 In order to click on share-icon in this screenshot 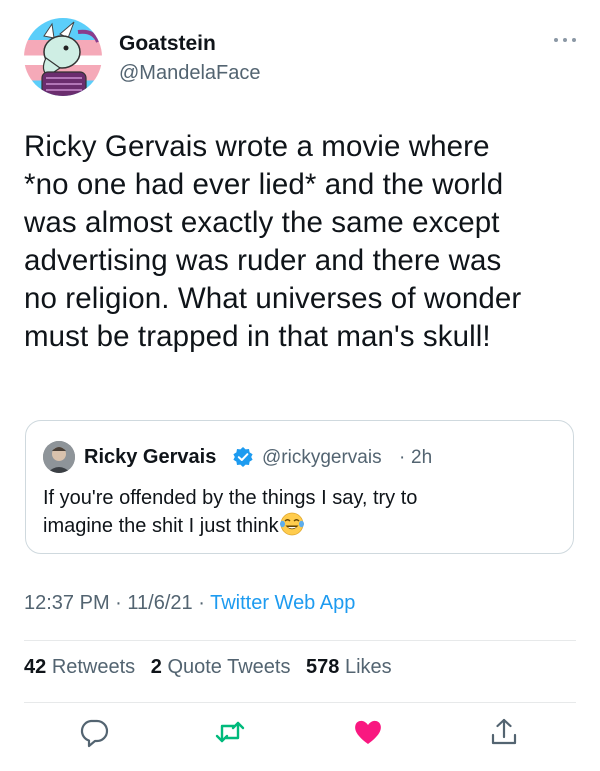, I will do `click(504, 732)`.